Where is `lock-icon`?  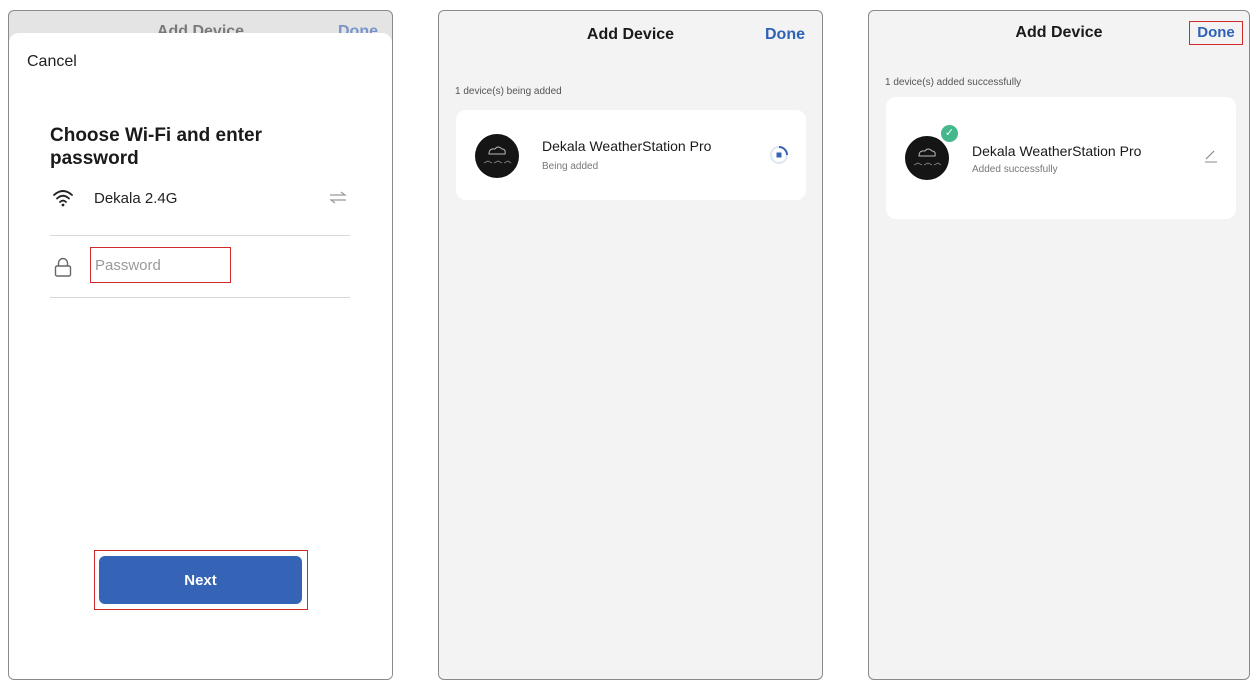 lock-icon is located at coordinates (63, 267).